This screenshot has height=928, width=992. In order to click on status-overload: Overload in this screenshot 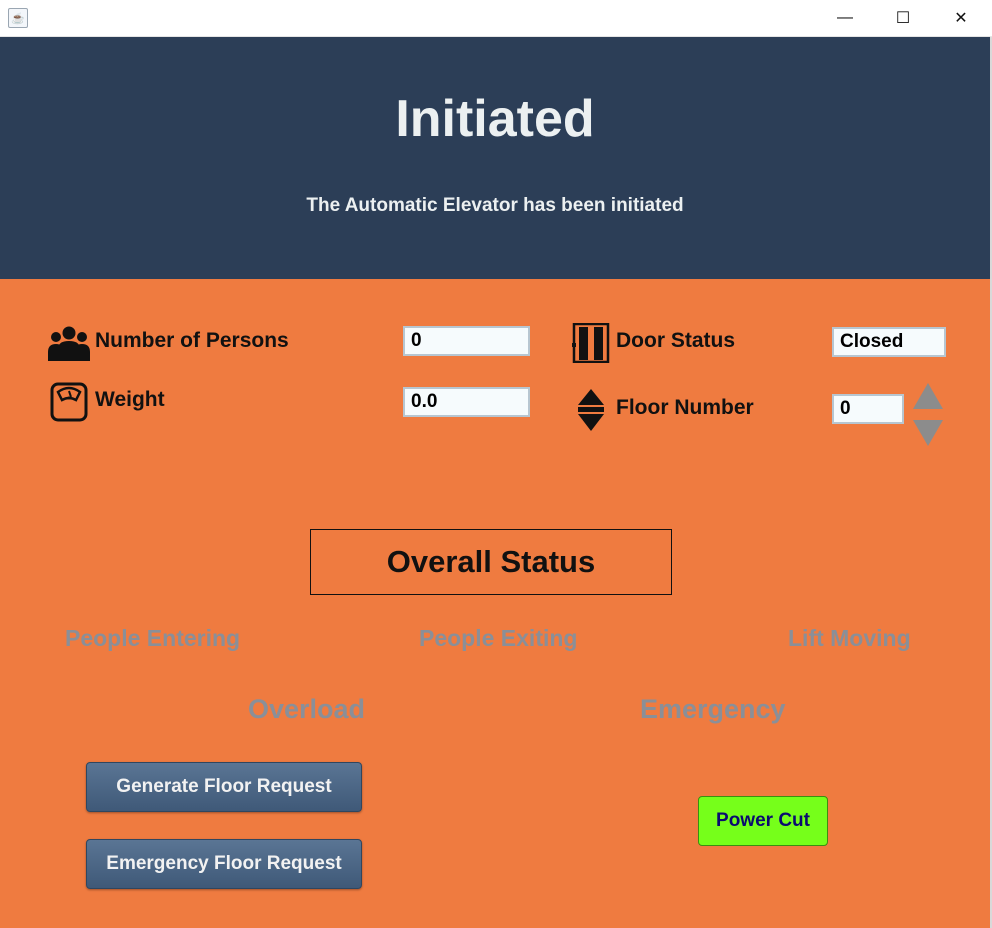, I will do `click(307, 709)`.